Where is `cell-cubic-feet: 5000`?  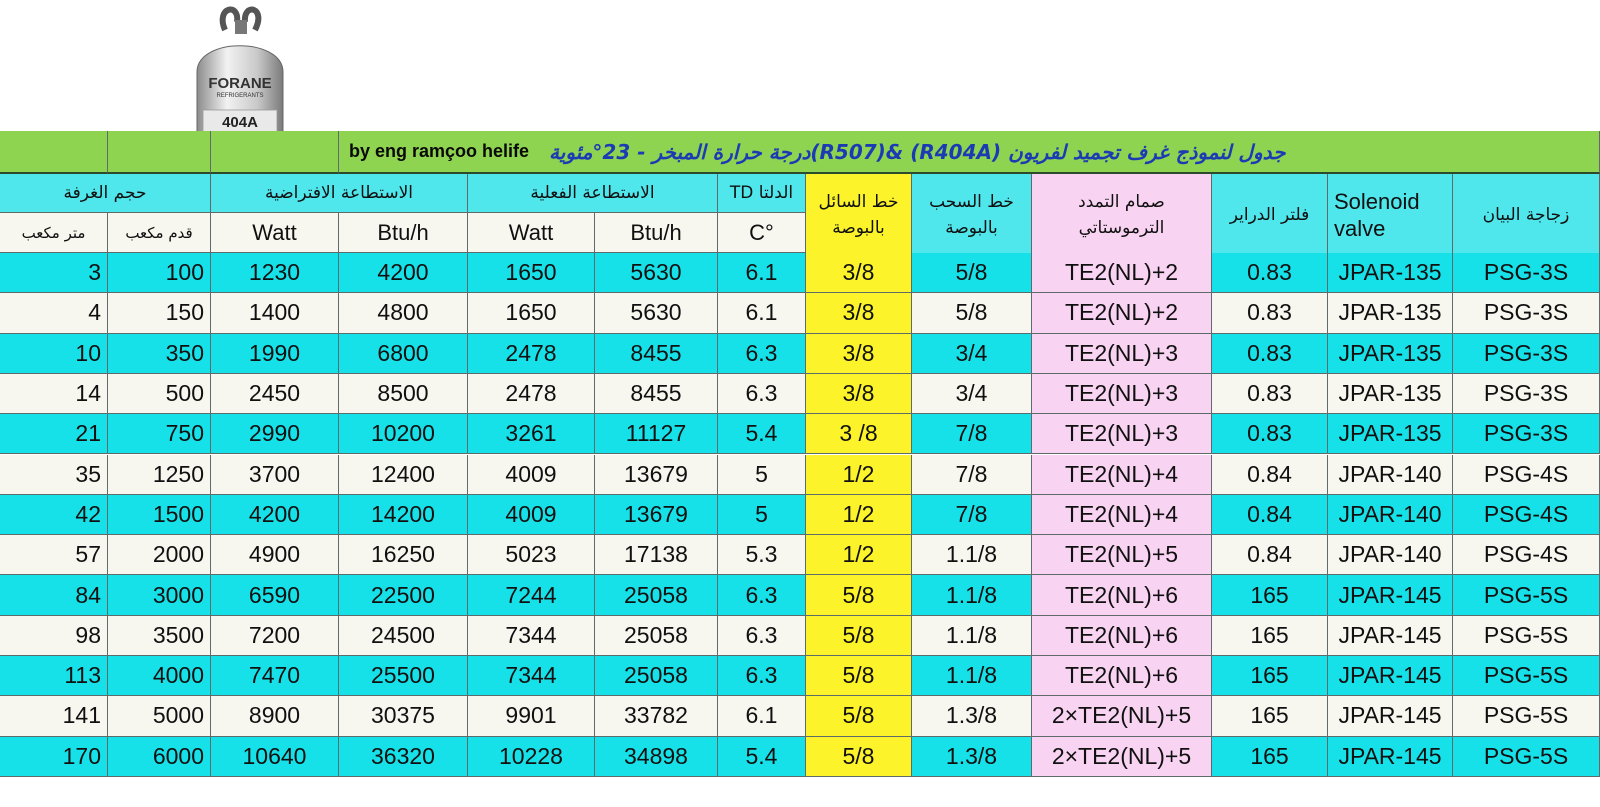
cell-cubic-feet: 5000 is located at coordinates (159, 716).